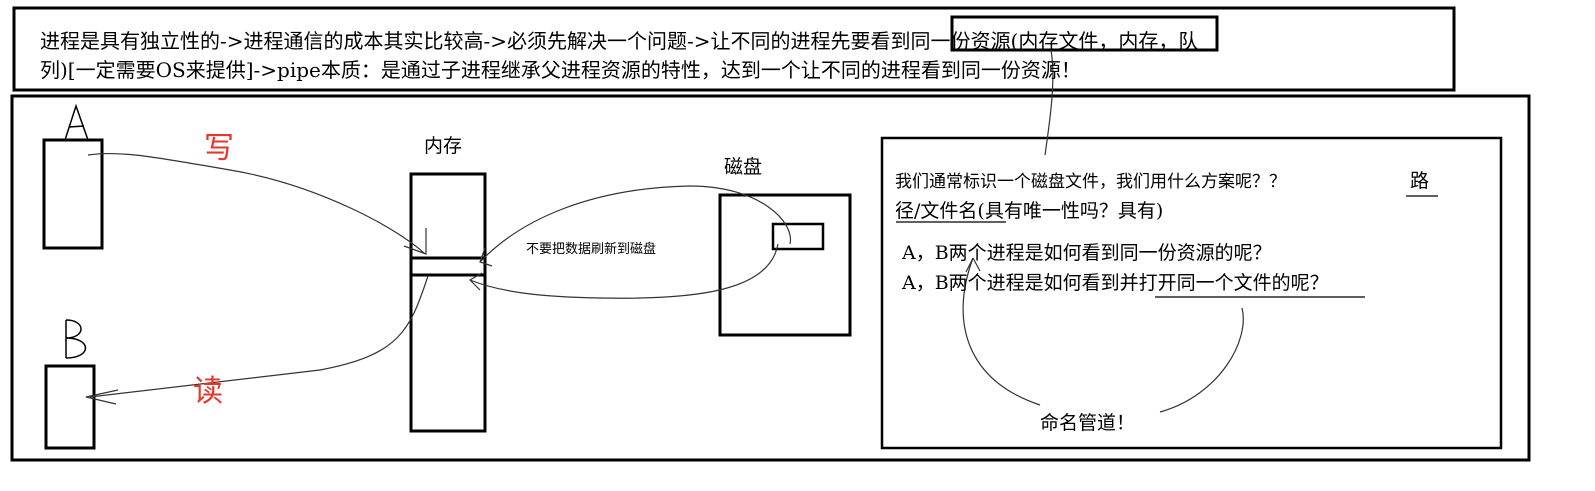  Describe the element at coordinates (259, 336) in the screenshot. I see `read-curve` at that location.